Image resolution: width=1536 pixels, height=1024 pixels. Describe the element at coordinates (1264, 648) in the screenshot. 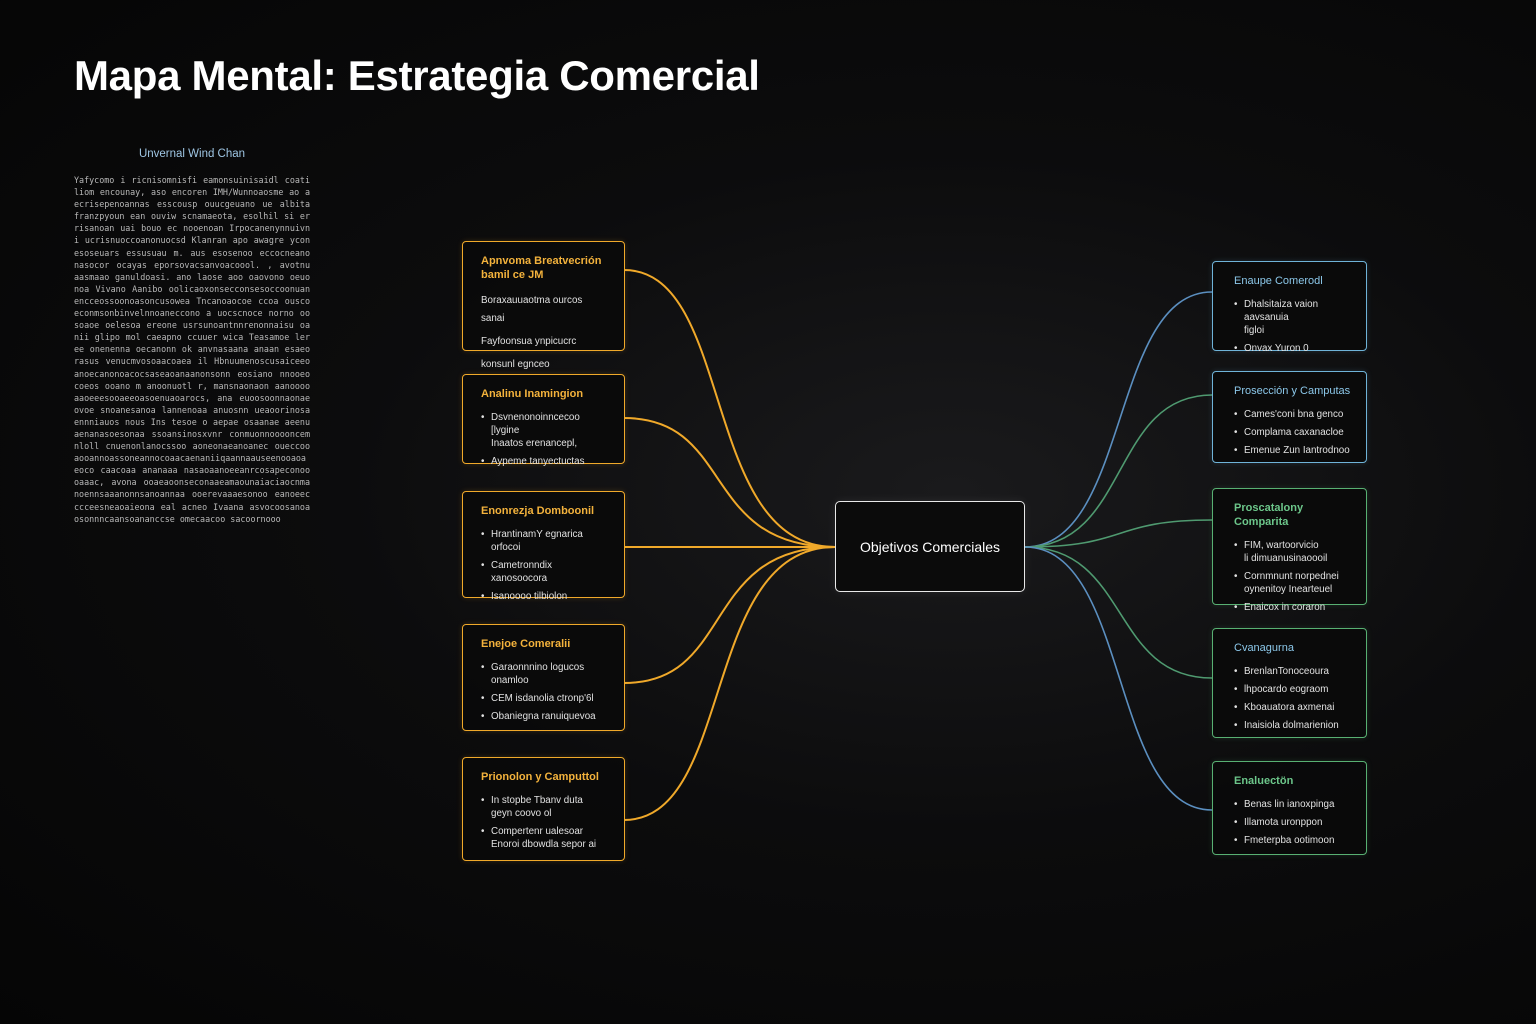

I see `right-node-4-title: Cvanagurna` at that location.